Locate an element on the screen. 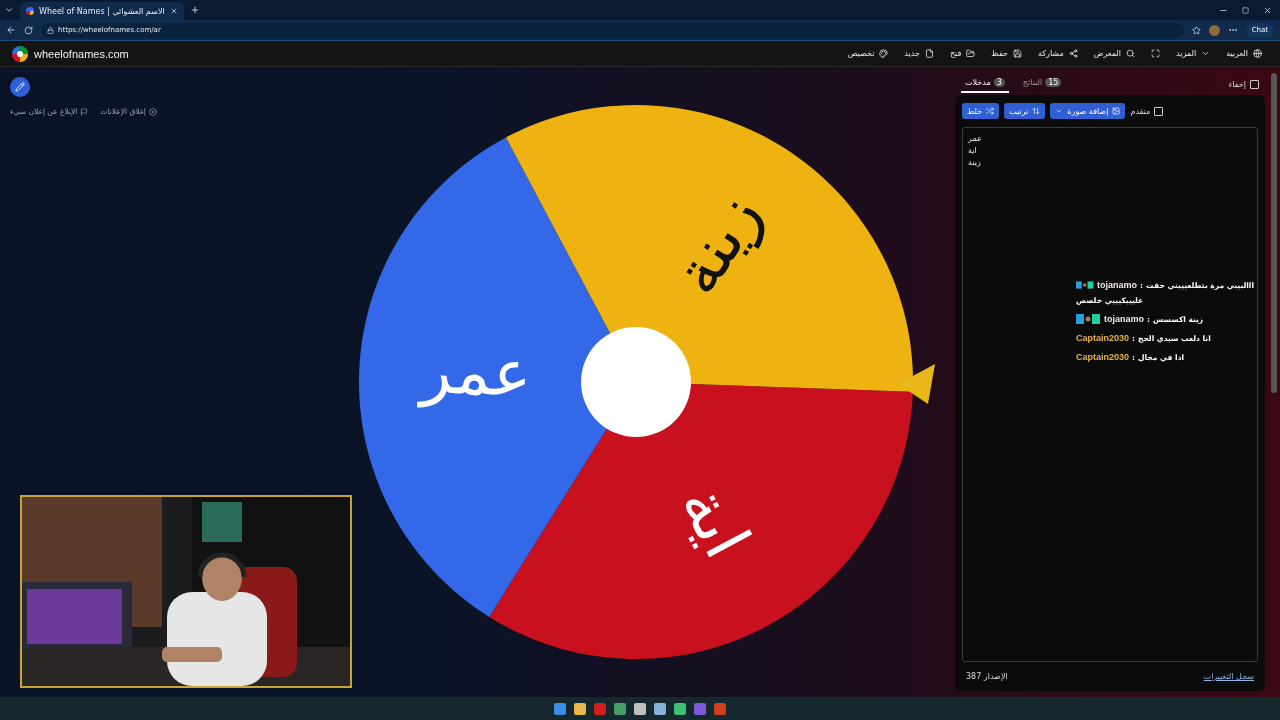 Image resolution: width=1280 pixels, height=720 pixels. toolbar-button: خلط is located at coordinates (981, 111).